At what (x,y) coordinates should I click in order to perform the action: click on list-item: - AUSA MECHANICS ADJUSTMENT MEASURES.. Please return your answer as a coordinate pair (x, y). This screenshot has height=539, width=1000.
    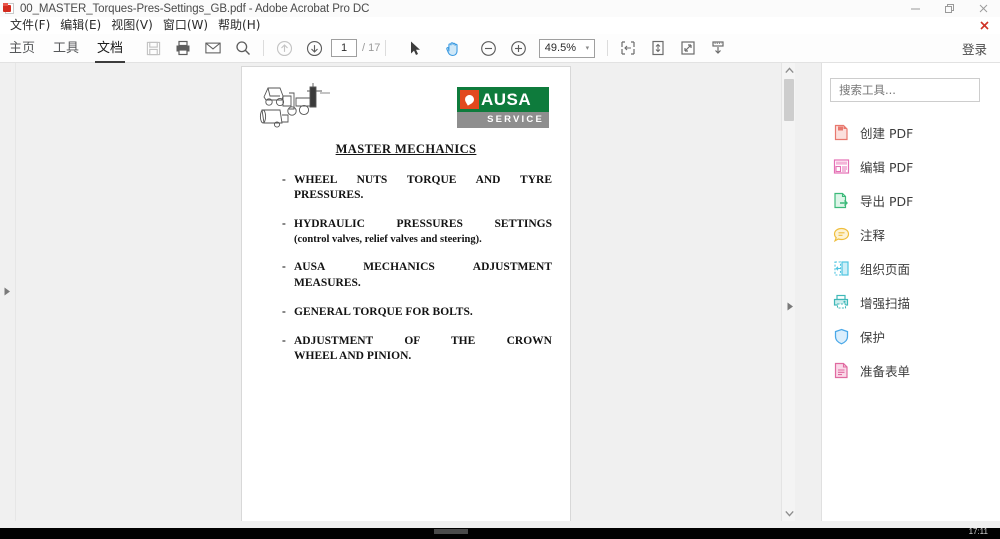
    Looking at the image, I should click on (417, 275).